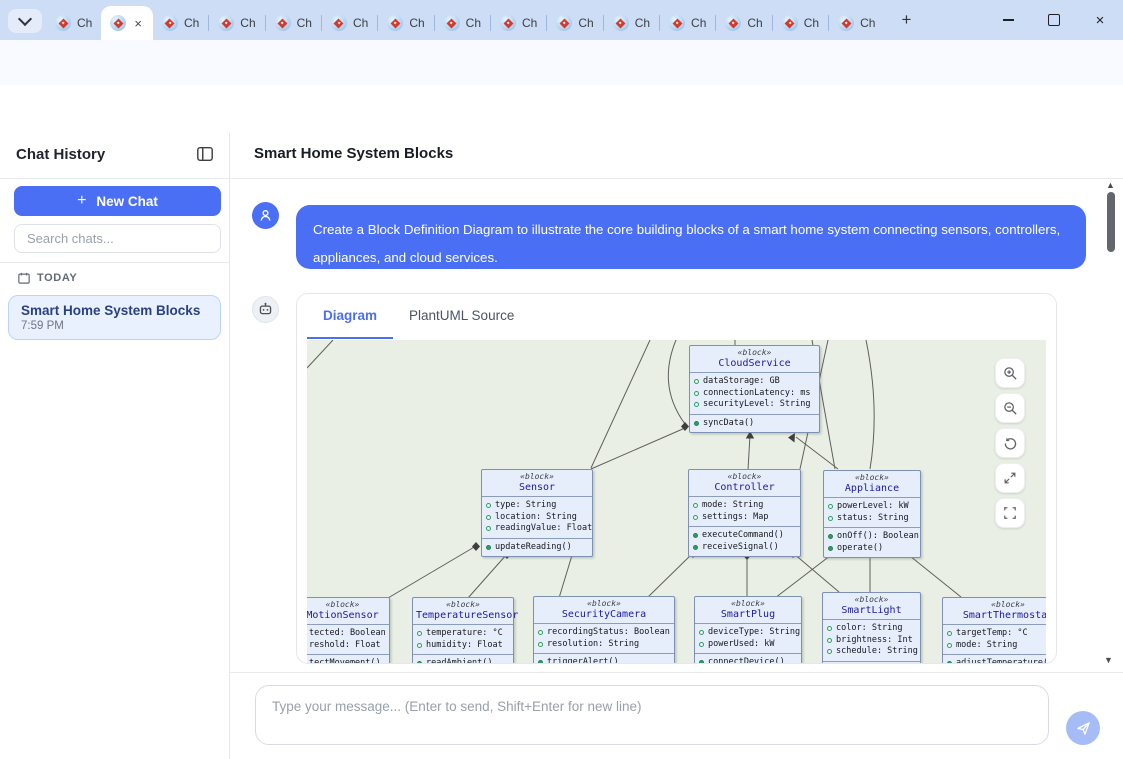 This screenshot has height=759, width=1123. Describe the element at coordinates (877, 651) in the screenshot. I see `attribute-text: schedule: String` at that location.